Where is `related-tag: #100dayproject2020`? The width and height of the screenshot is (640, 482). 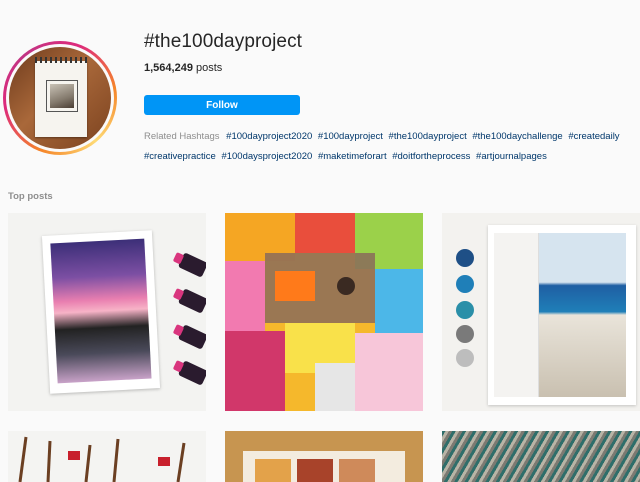 related-tag: #100dayproject2020 is located at coordinates (269, 136).